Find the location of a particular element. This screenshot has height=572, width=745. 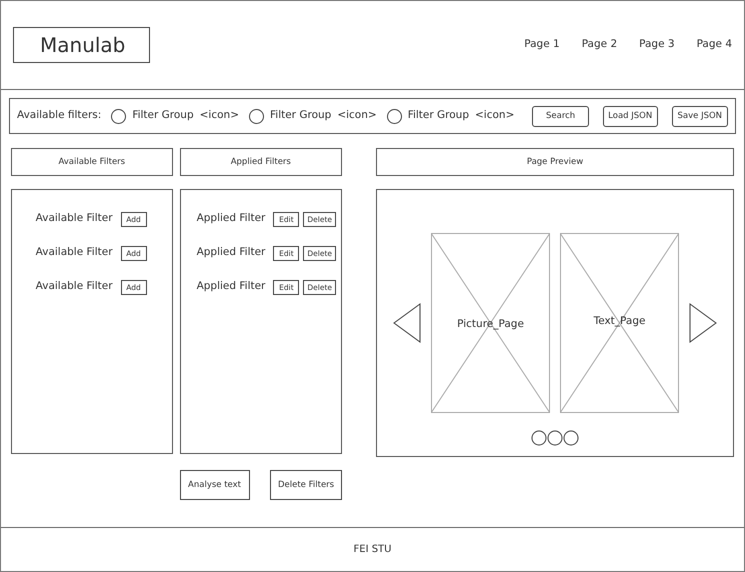

toolbar-button: Save JSON is located at coordinates (700, 116).